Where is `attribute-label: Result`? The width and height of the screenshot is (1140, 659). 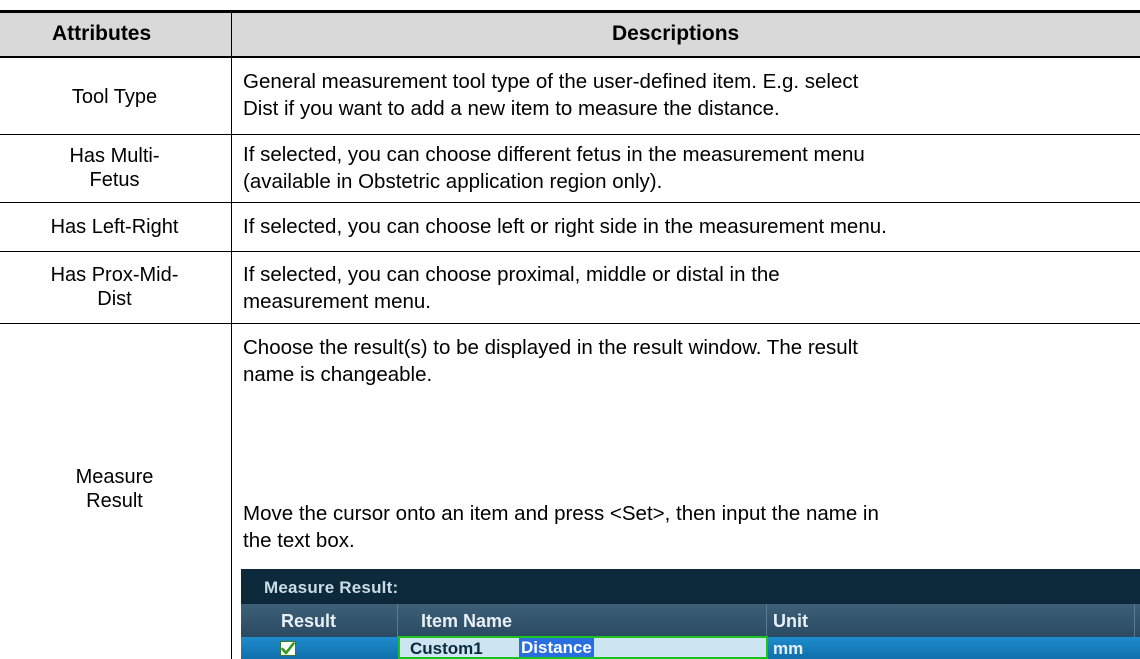 attribute-label: Result is located at coordinates (114, 501).